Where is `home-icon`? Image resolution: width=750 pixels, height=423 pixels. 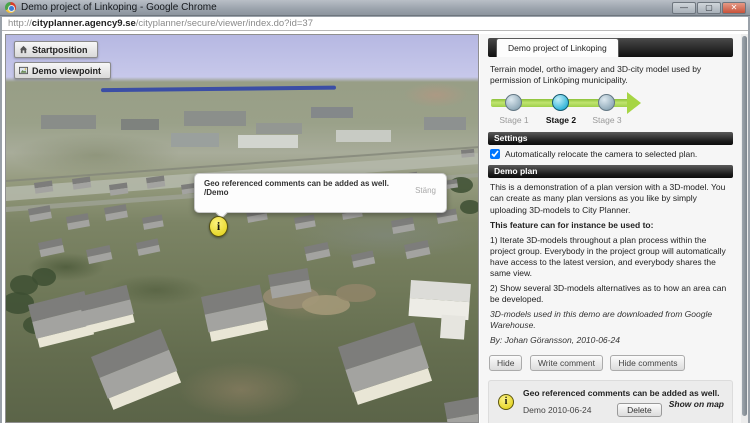 home-icon is located at coordinates (23, 49).